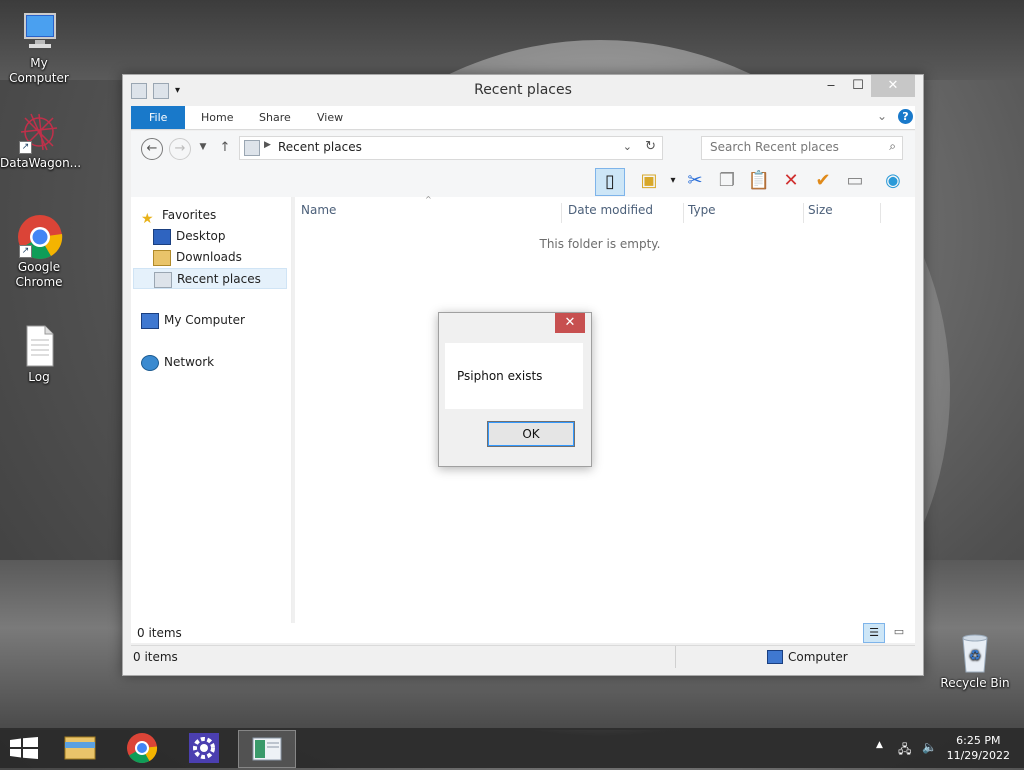  I want to click on address-bar: ▶ Recent places ⌄ ↻, so click(451, 148).